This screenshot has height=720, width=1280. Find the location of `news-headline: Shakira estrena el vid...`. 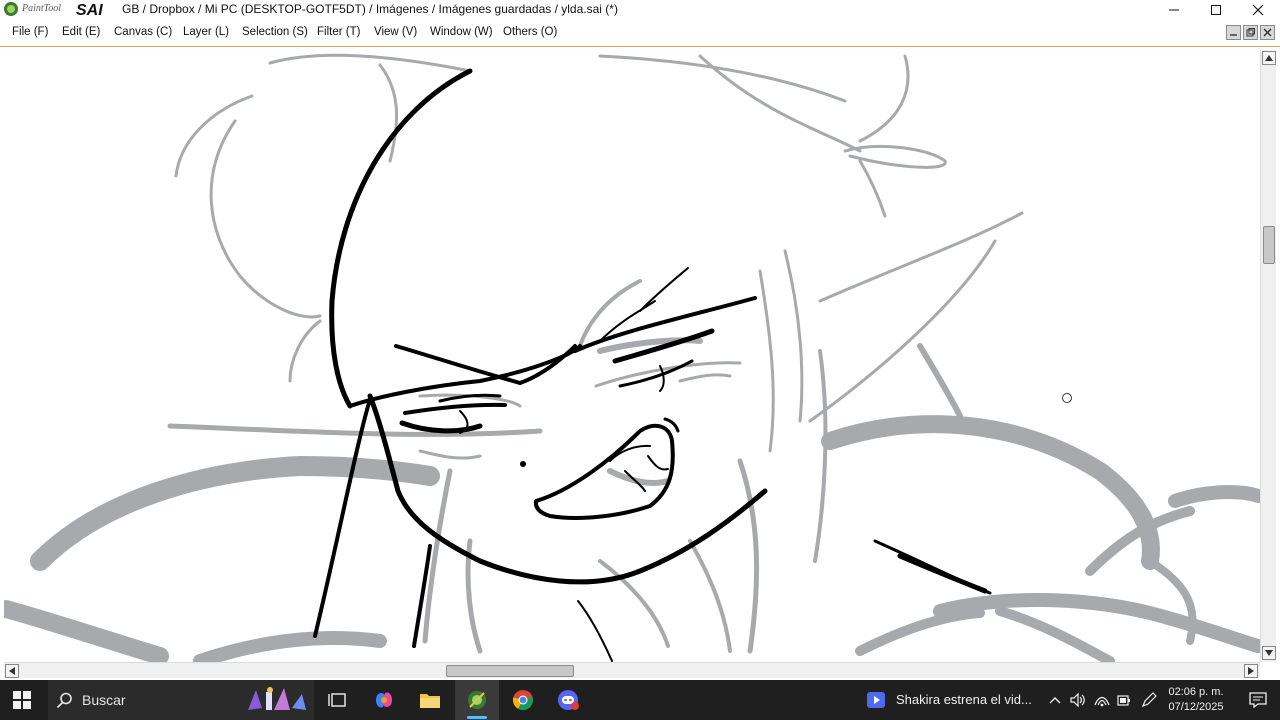

news-headline: Shakira estrena el vid... is located at coordinates (964, 699).